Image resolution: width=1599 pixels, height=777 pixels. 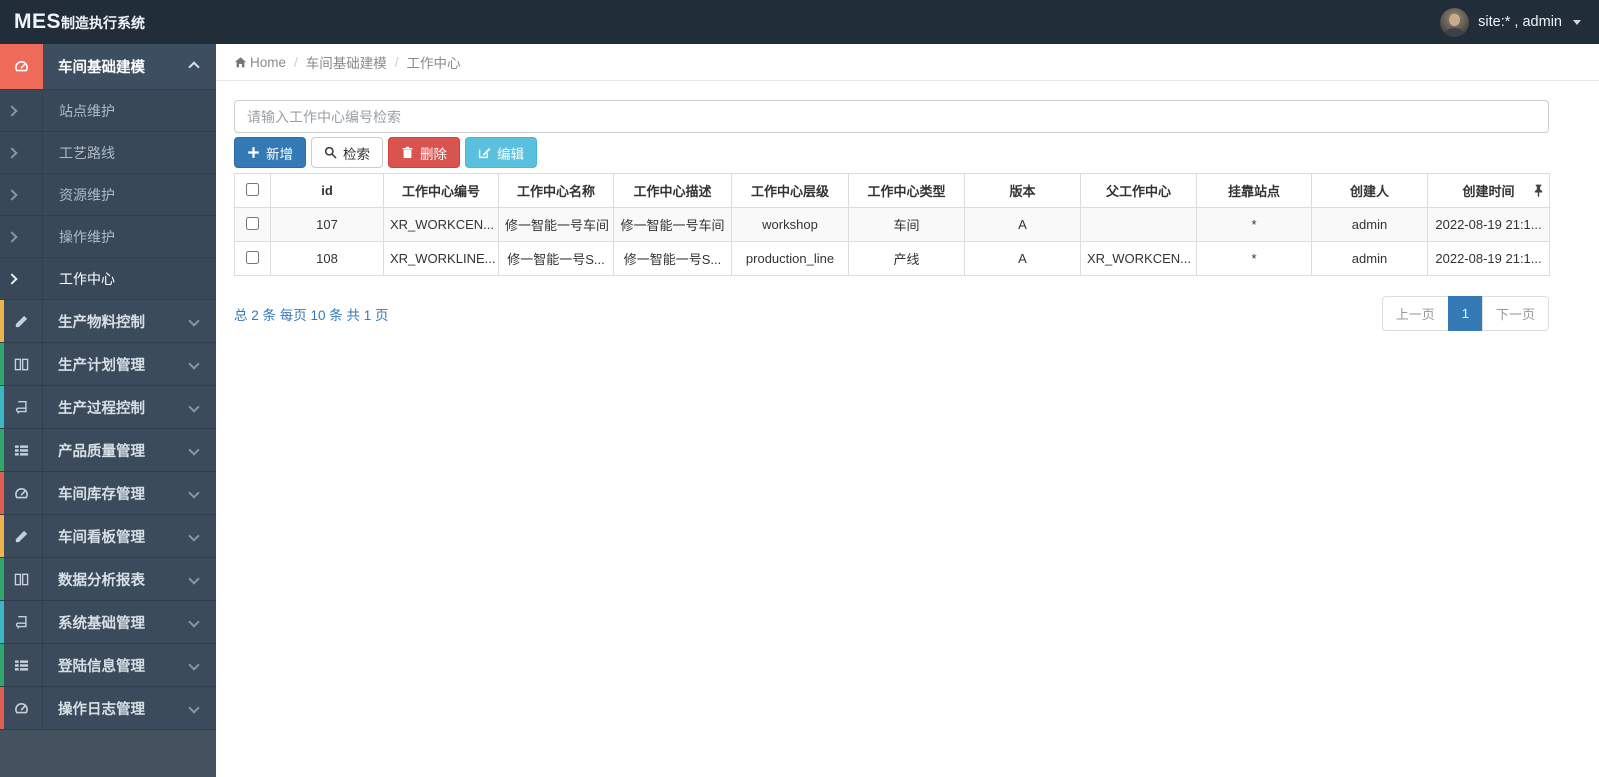 What do you see at coordinates (108, 579) in the screenshot?
I see `sidebar-item-analytics-reports: 数据分析报表` at bounding box center [108, 579].